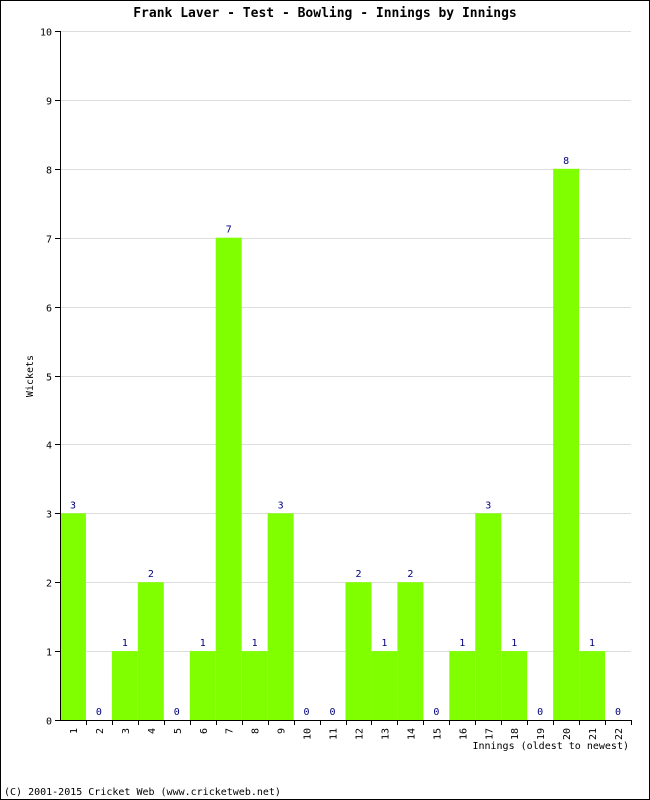  Describe the element at coordinates (308, 734) in the screenshot. I see `x-tick-label: 10` at that location.